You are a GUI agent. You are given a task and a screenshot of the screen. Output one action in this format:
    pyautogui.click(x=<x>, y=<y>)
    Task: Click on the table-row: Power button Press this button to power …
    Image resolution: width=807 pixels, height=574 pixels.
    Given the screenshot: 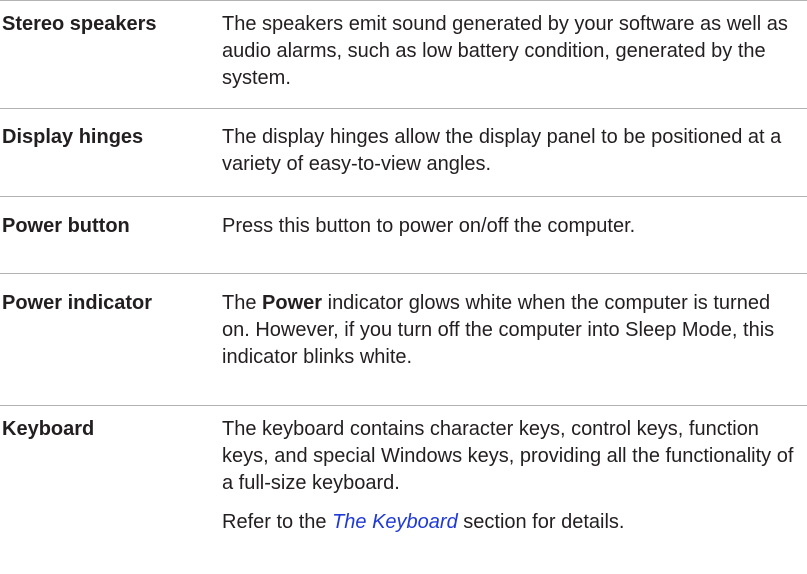 What is the action you would take?
    pyautogui.click(x=403, y=234)
    